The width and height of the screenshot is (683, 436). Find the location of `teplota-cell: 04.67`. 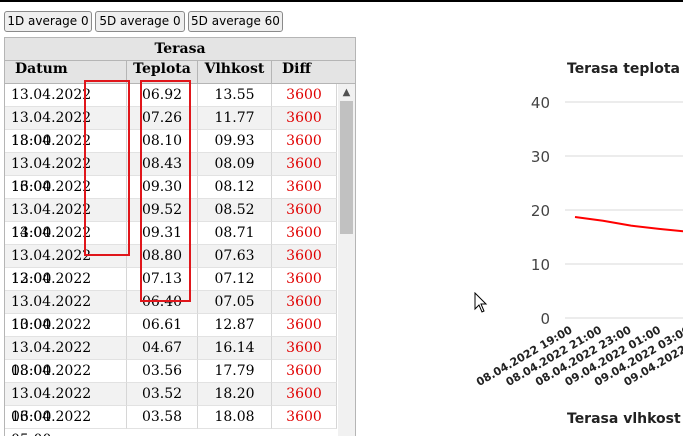

teplota-cell: 04.67 is located at coordinates (162, 348).